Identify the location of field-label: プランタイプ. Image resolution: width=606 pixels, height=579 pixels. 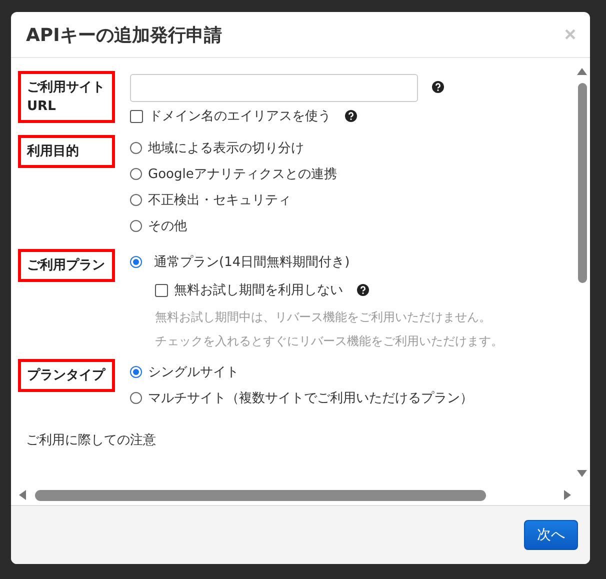
(66, 375).